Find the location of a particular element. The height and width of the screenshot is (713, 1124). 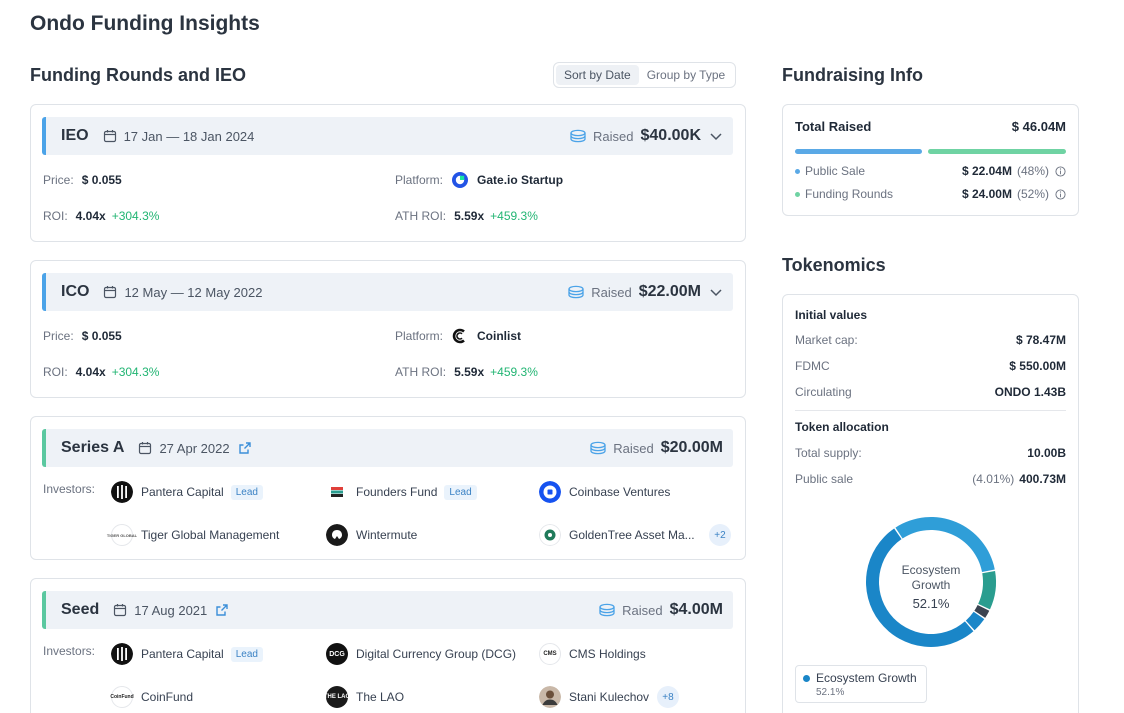

roi-value: 4.04x is located at coordinates (90, 216).